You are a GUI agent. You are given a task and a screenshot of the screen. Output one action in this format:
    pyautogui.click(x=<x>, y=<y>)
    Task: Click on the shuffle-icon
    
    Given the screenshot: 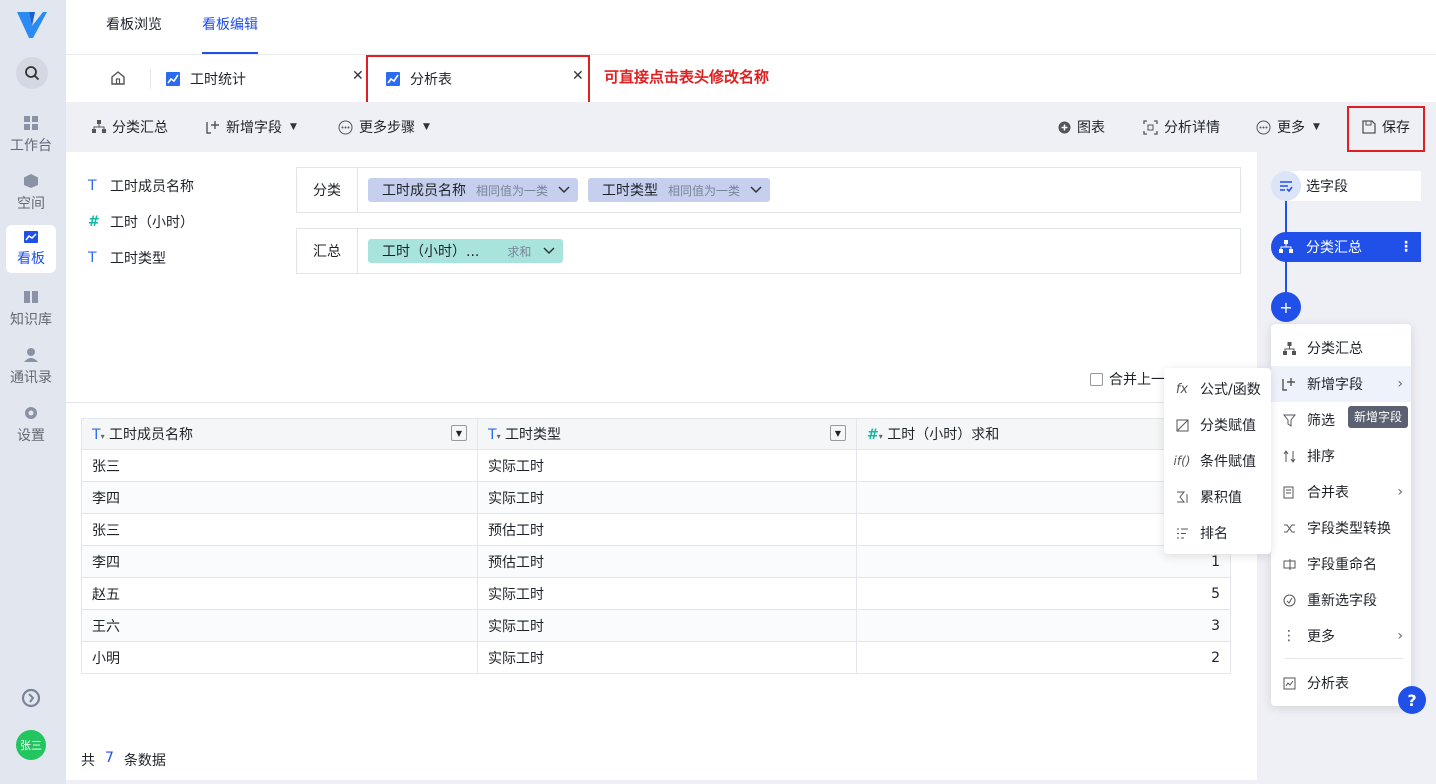 What is the action you would take?
    pyautogui.click(x=1289, y=528)
    